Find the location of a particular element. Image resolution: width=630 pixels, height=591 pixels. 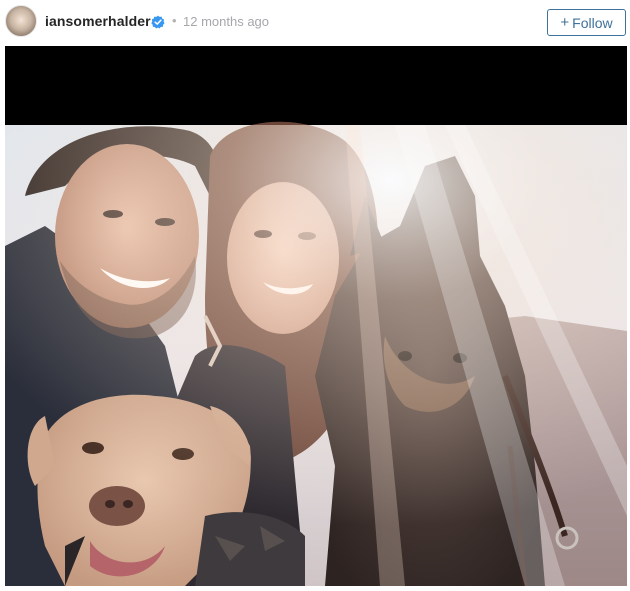

verified-badge-icon is located at coordinates (158, 22).